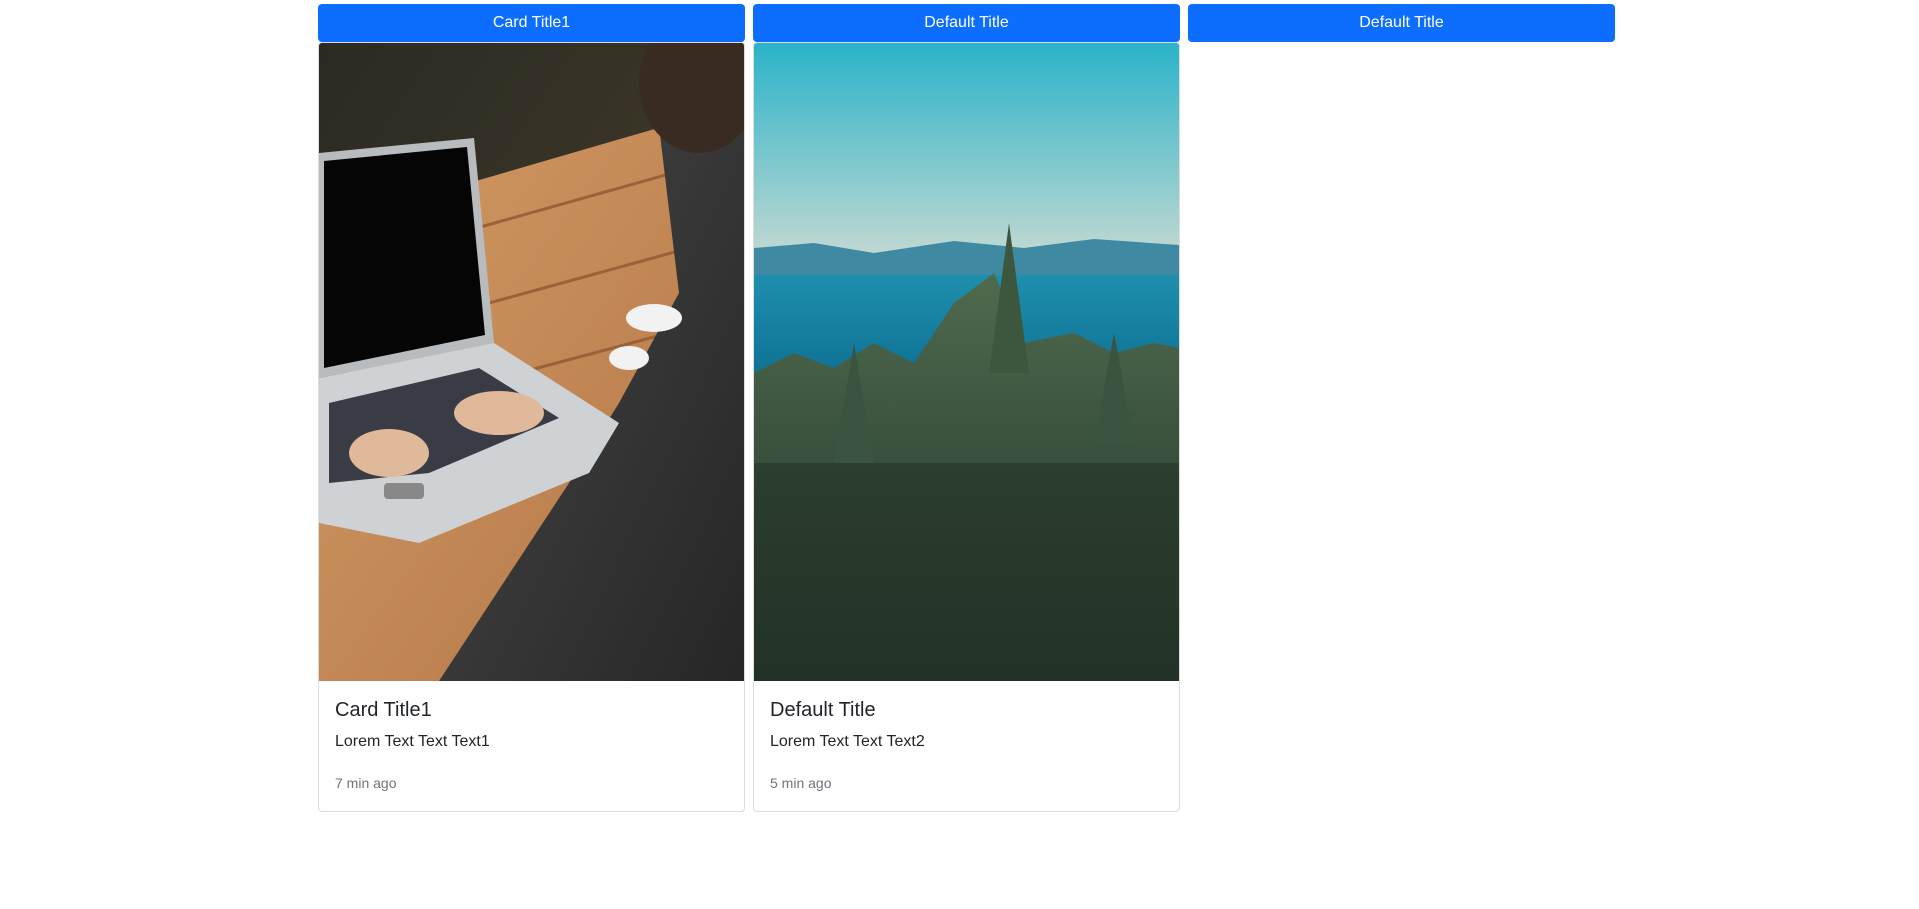  Describe the element at coordinates (966, 23) in the screenshot. I see `default-title-button-1: Default Title` at that location.